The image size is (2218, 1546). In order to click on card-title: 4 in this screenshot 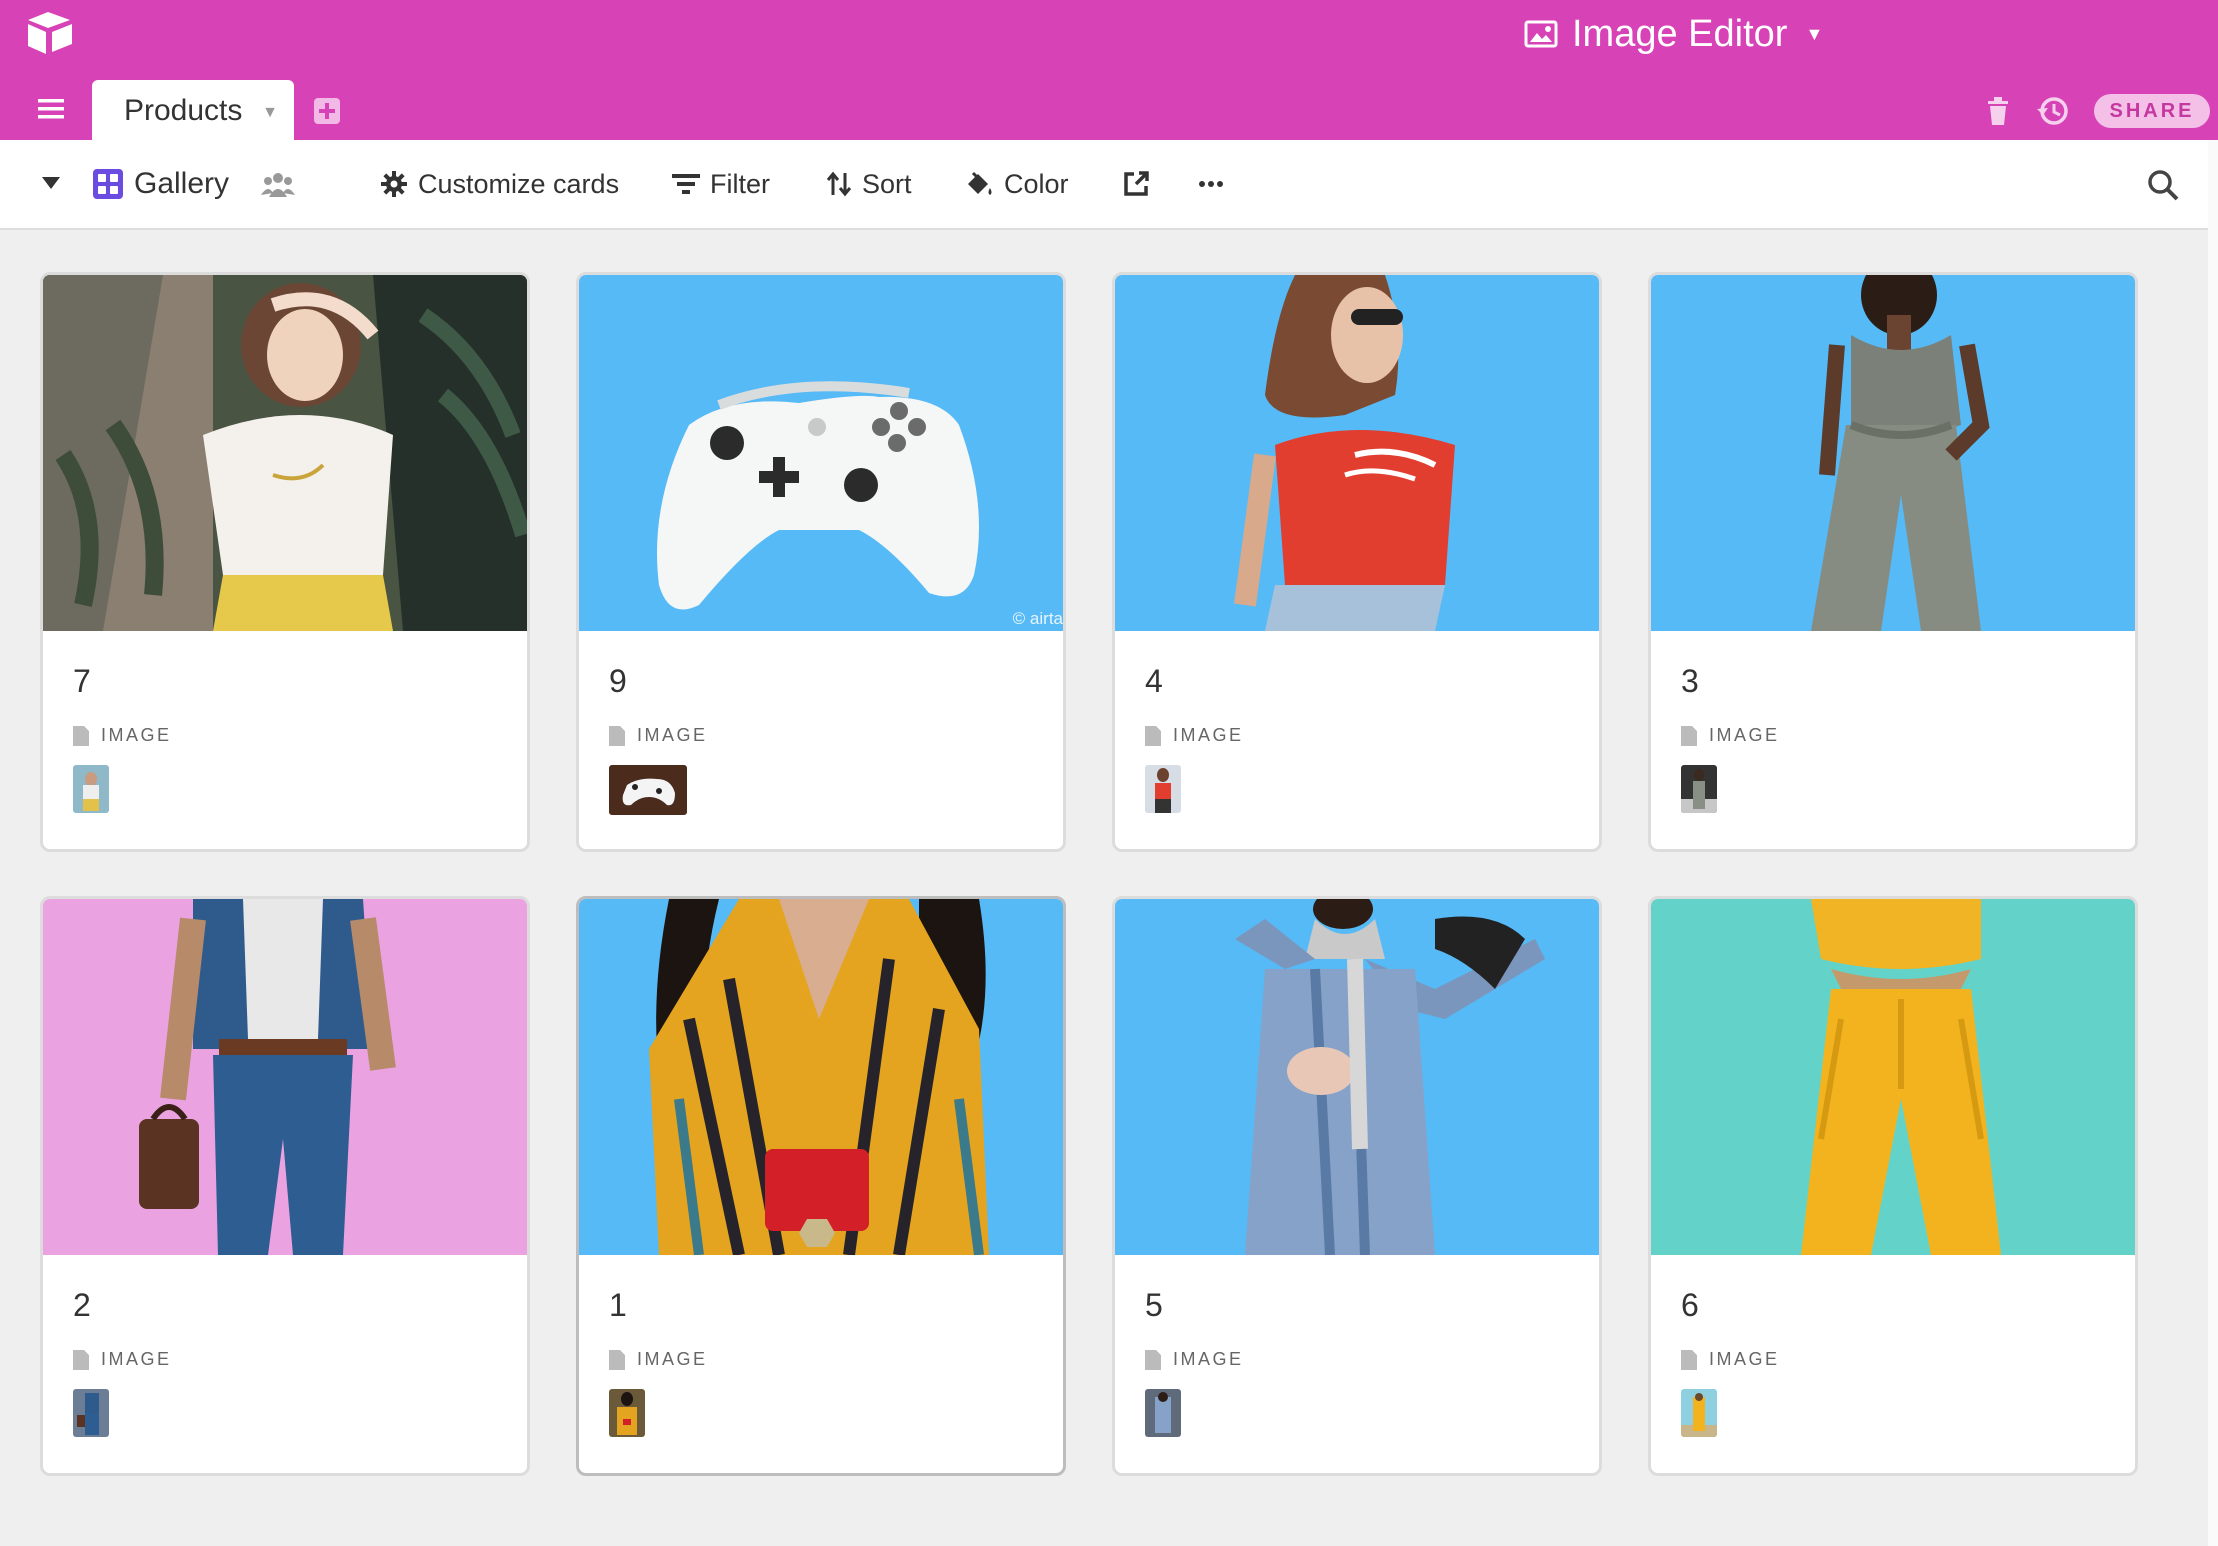, I will do `click(1154, 681)`.